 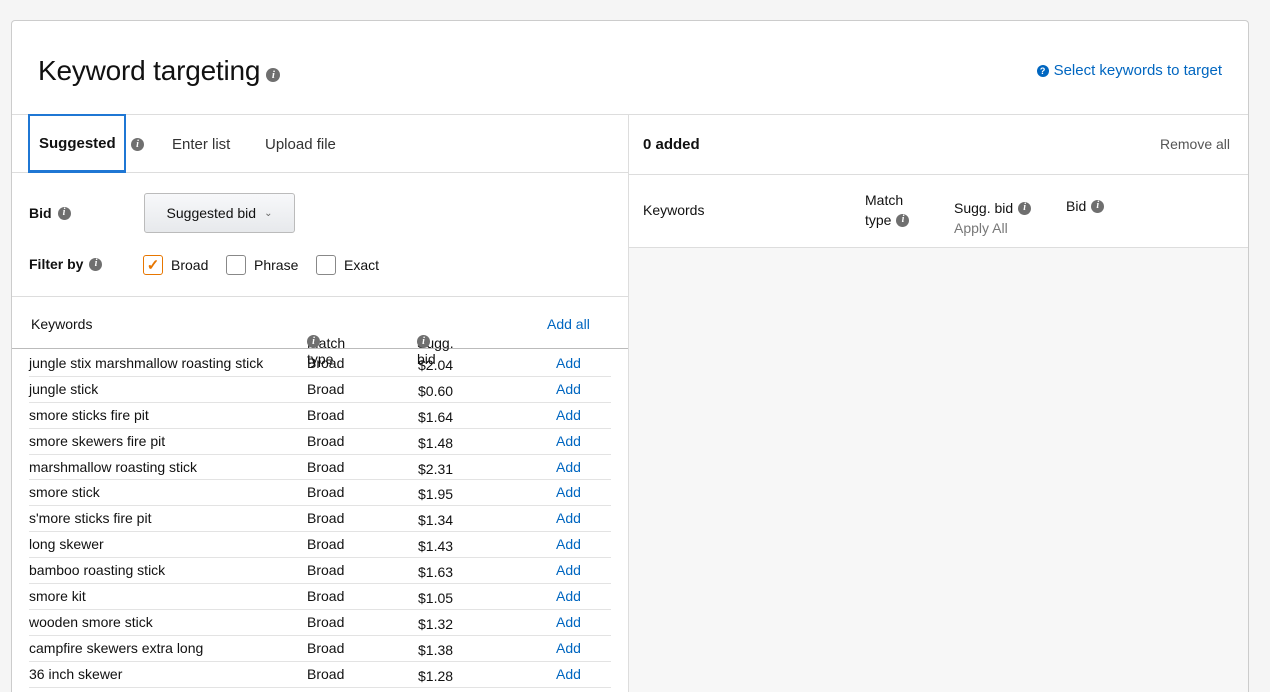 What do you see at coordinates (671, 144) in the screenshot?
I see `added-count: 0 added` at bounding box center [671, 144].